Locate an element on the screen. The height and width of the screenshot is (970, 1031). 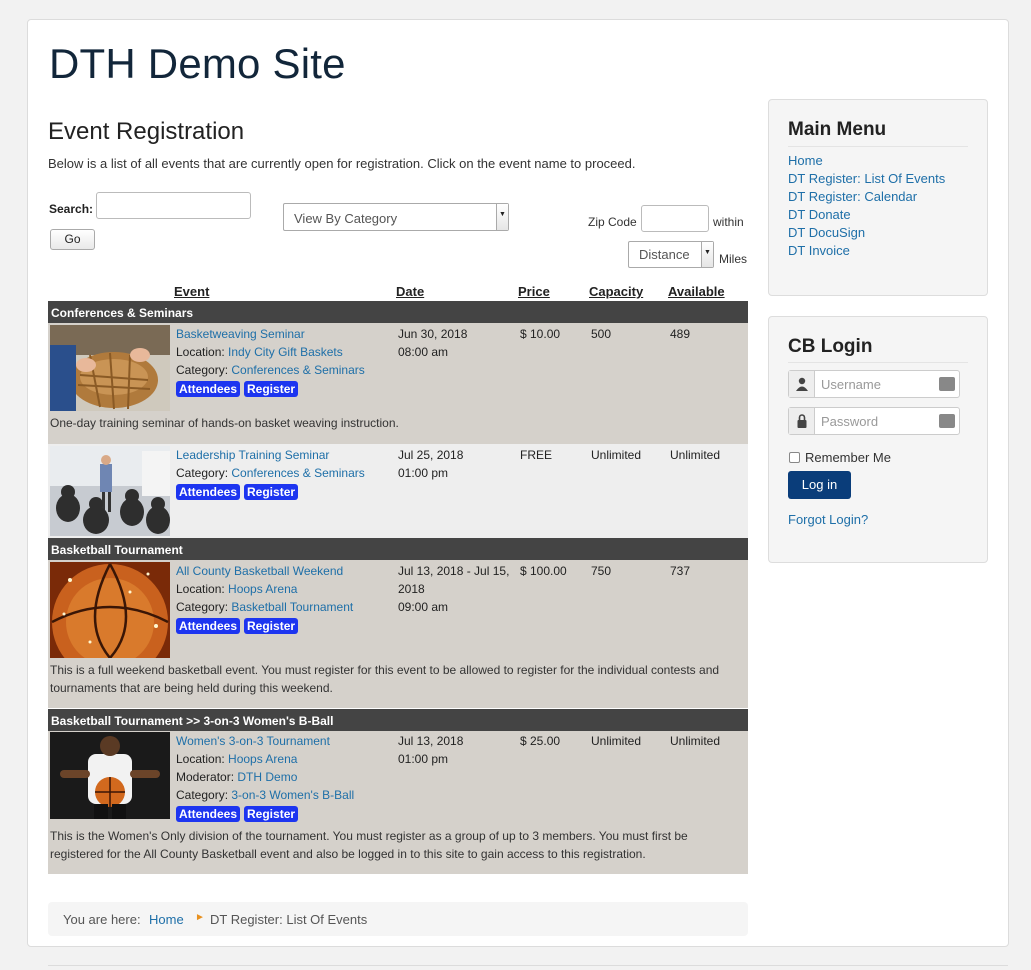
remember-me: Remember Me is located at coordinates (840, 457).